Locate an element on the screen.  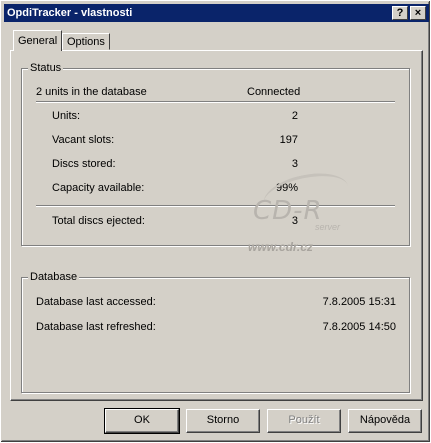
status-group-title: Status is located at coordinates (46, 68).